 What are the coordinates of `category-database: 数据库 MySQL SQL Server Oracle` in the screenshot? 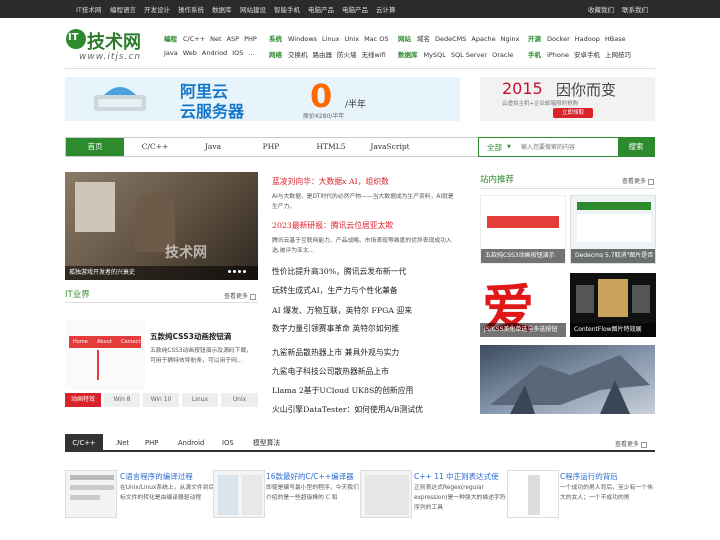 It's located at (456, 55).